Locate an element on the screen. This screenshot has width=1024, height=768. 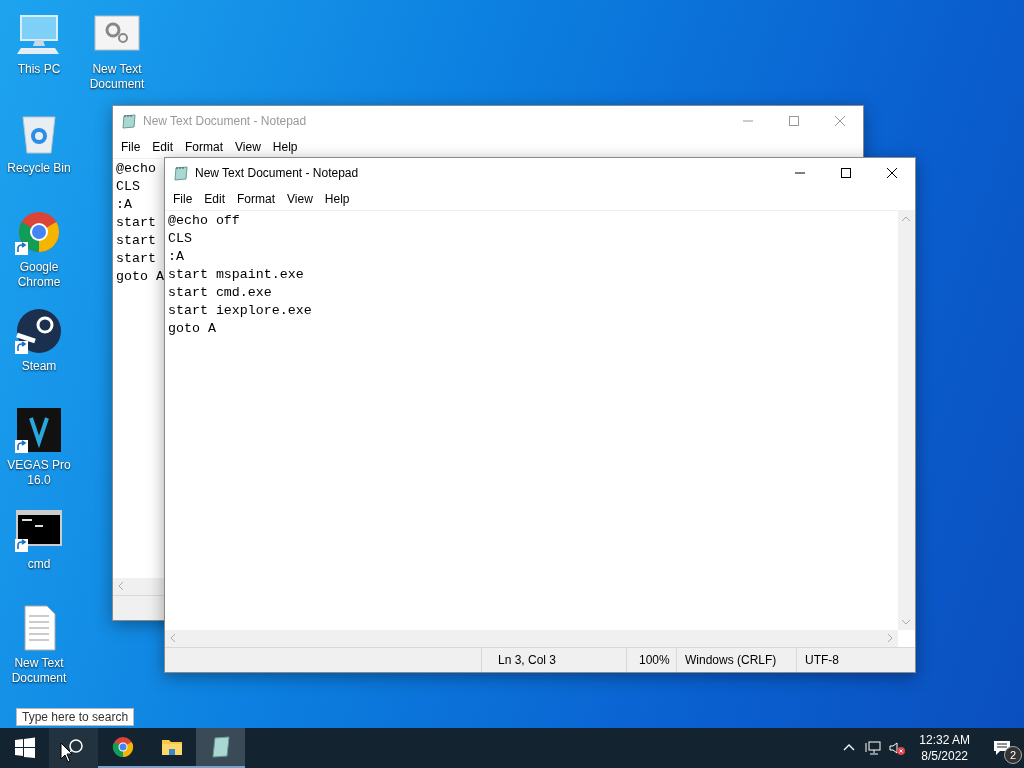
notepad-taskbar-icon is located at coordinates (220, 748).